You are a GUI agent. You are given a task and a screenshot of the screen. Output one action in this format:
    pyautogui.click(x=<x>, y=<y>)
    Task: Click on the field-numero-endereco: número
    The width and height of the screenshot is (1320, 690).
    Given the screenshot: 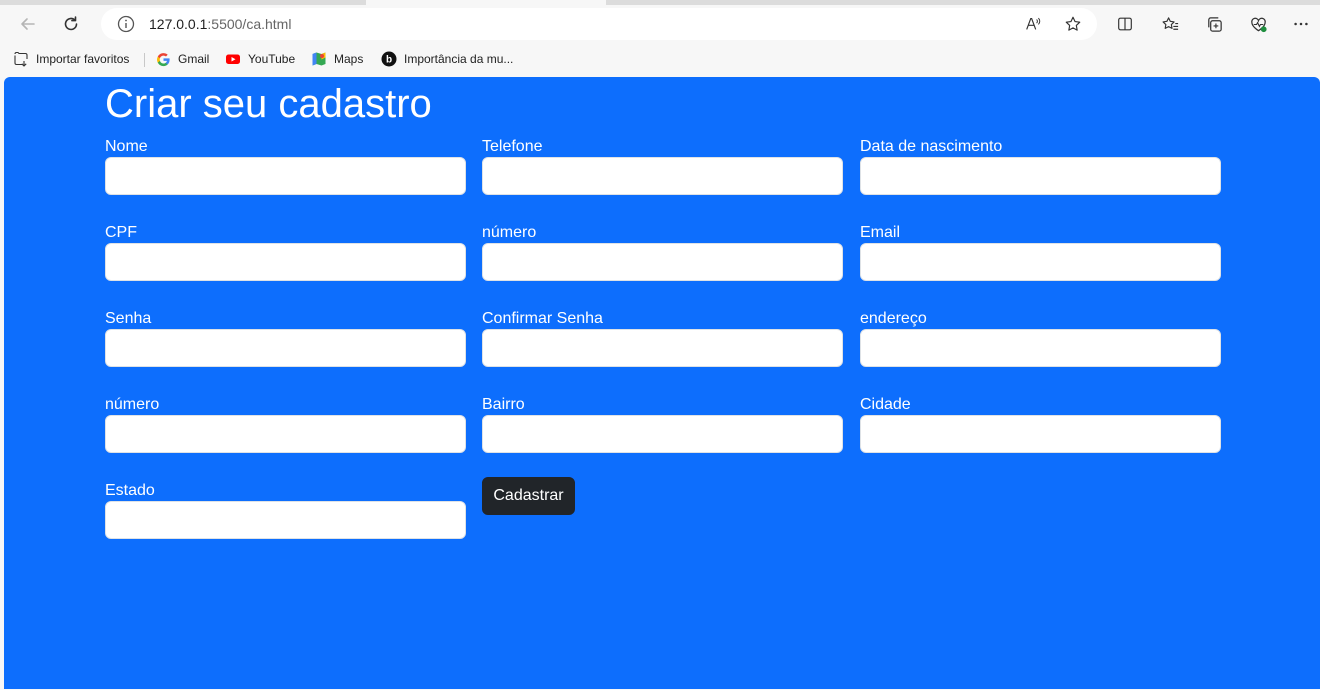 What is the action you would take?
    pyautogui.click(x=285, y=424)
    